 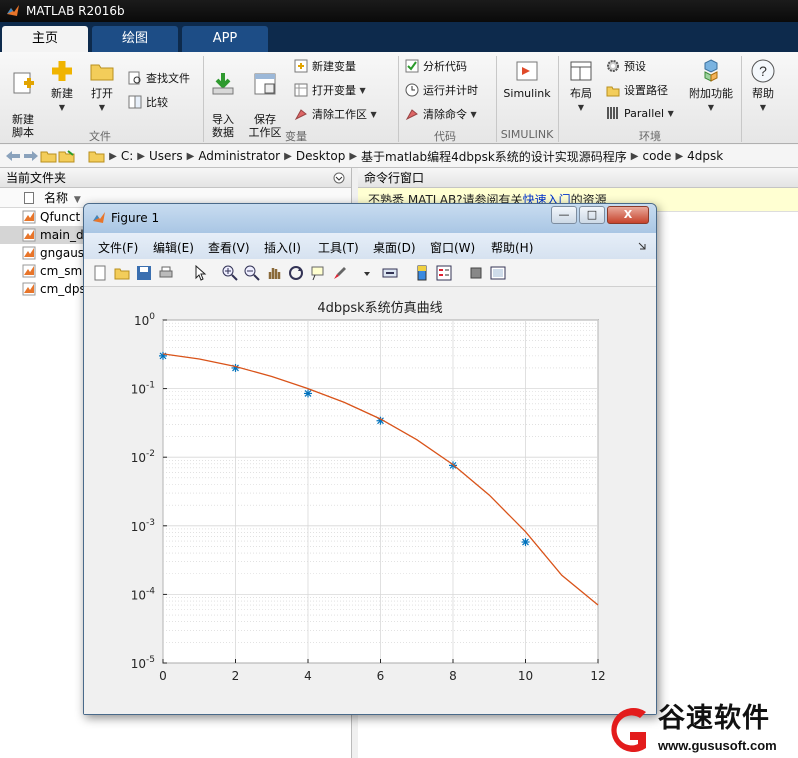 What do you see at coordinates (318, 273) in the screenshot?
I see `data-cursor-icon` at bounding box center [318, 273].